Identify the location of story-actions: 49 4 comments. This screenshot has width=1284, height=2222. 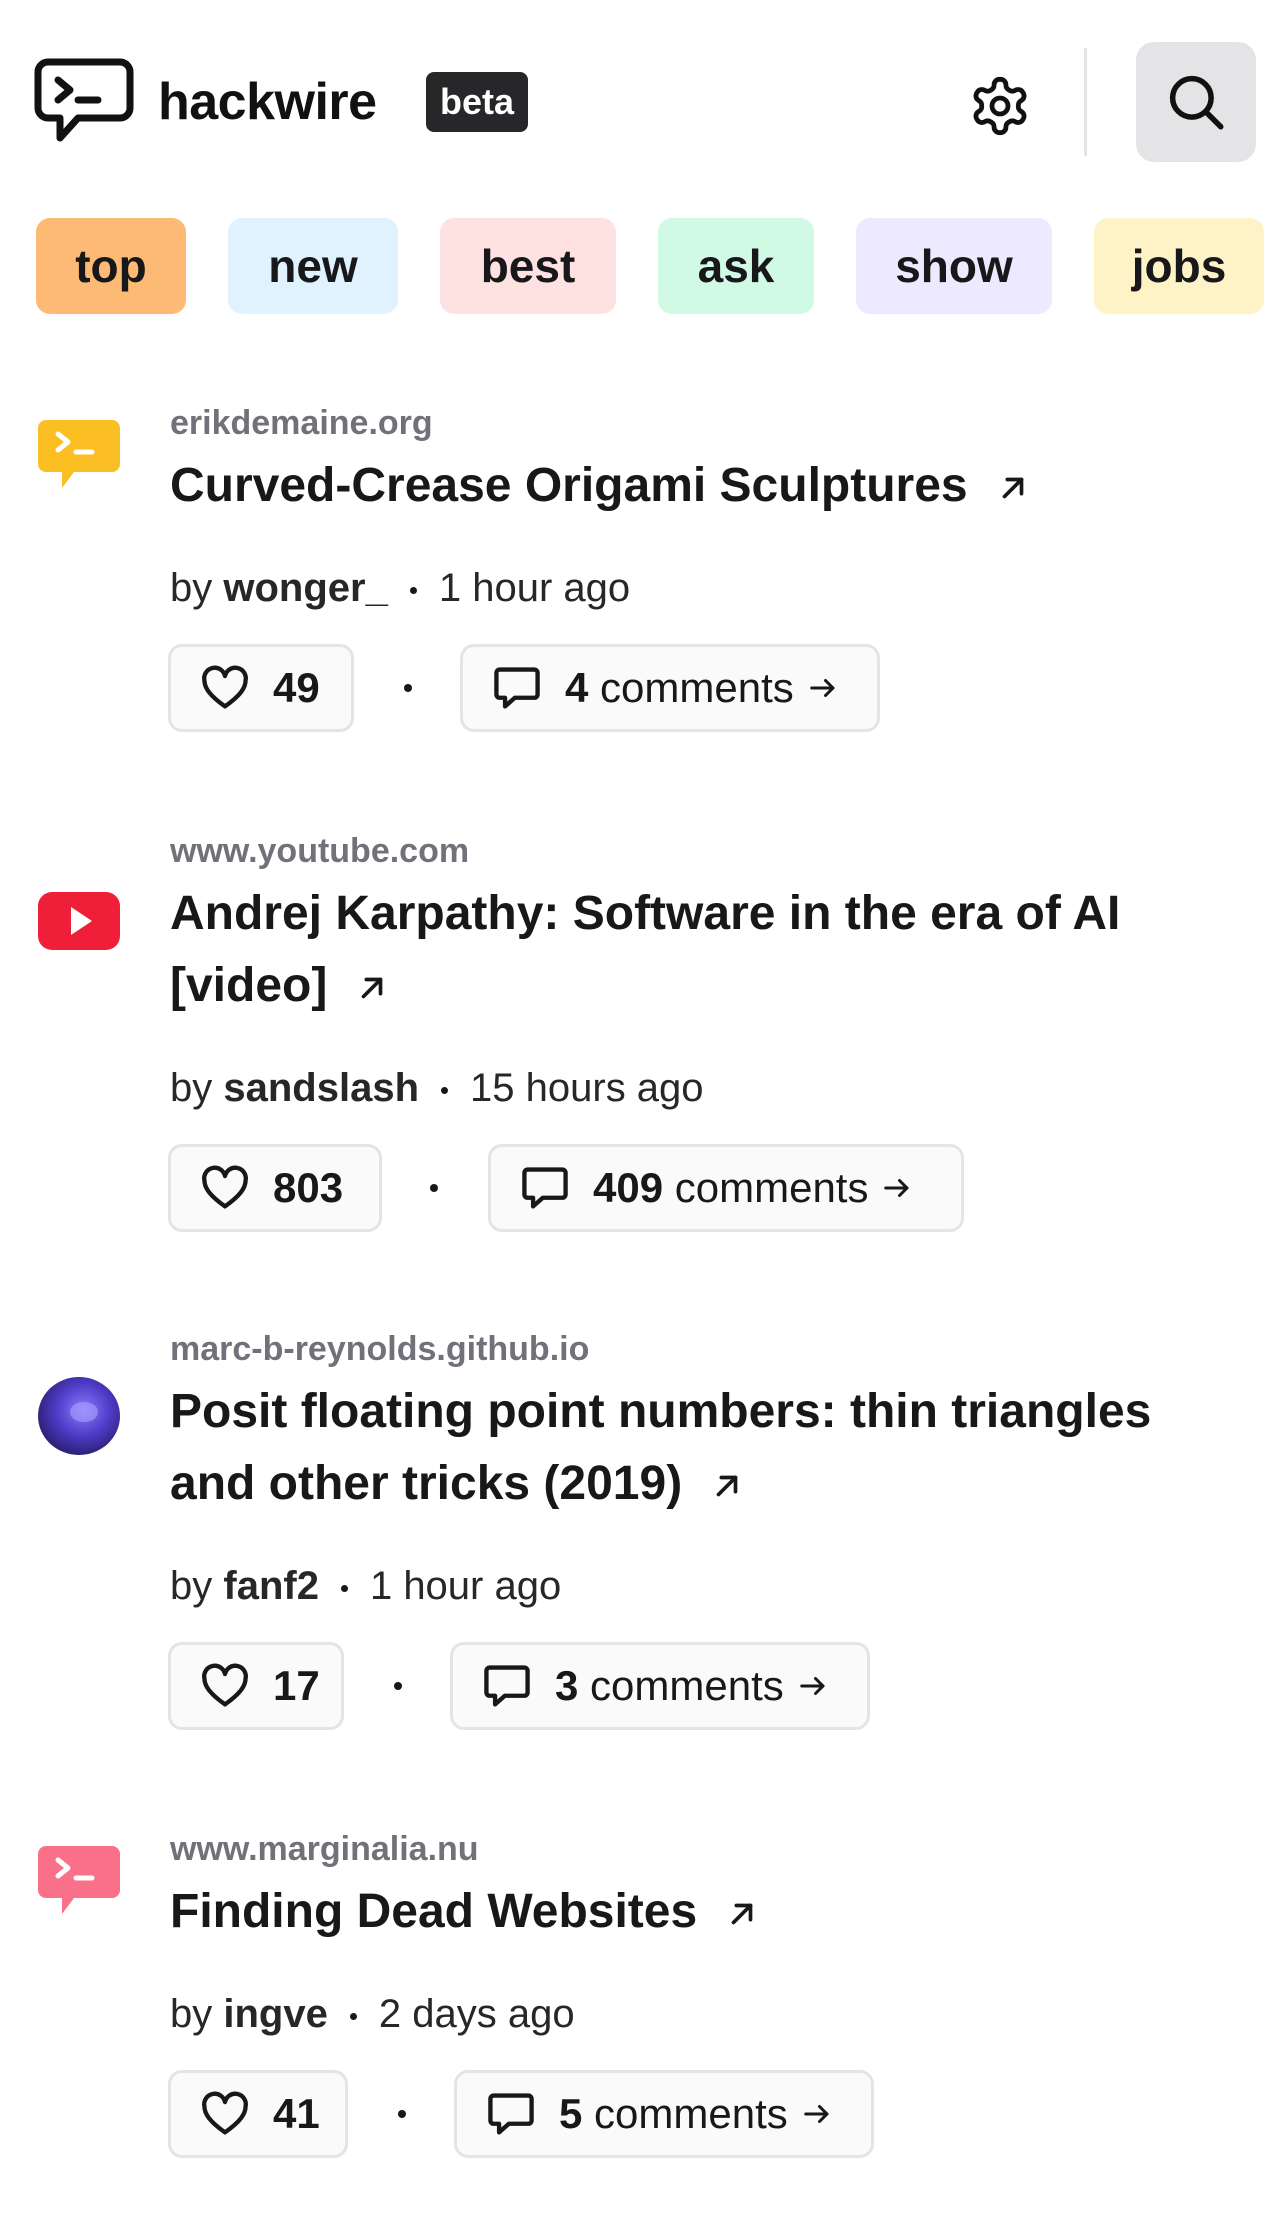
(668, 688).